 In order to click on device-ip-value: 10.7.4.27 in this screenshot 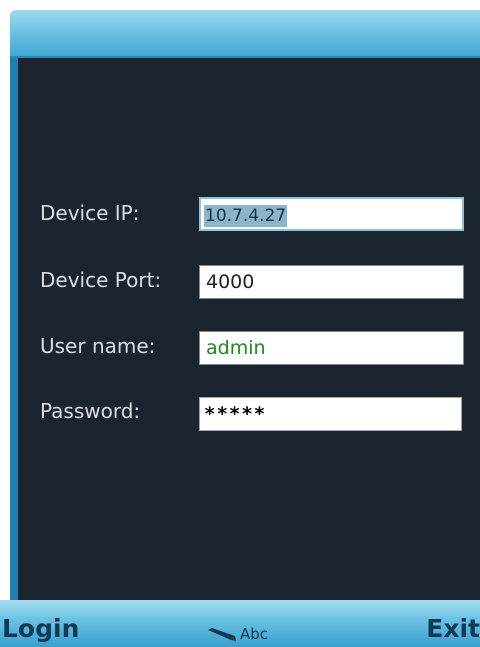, I will do `click(246, 216)`.